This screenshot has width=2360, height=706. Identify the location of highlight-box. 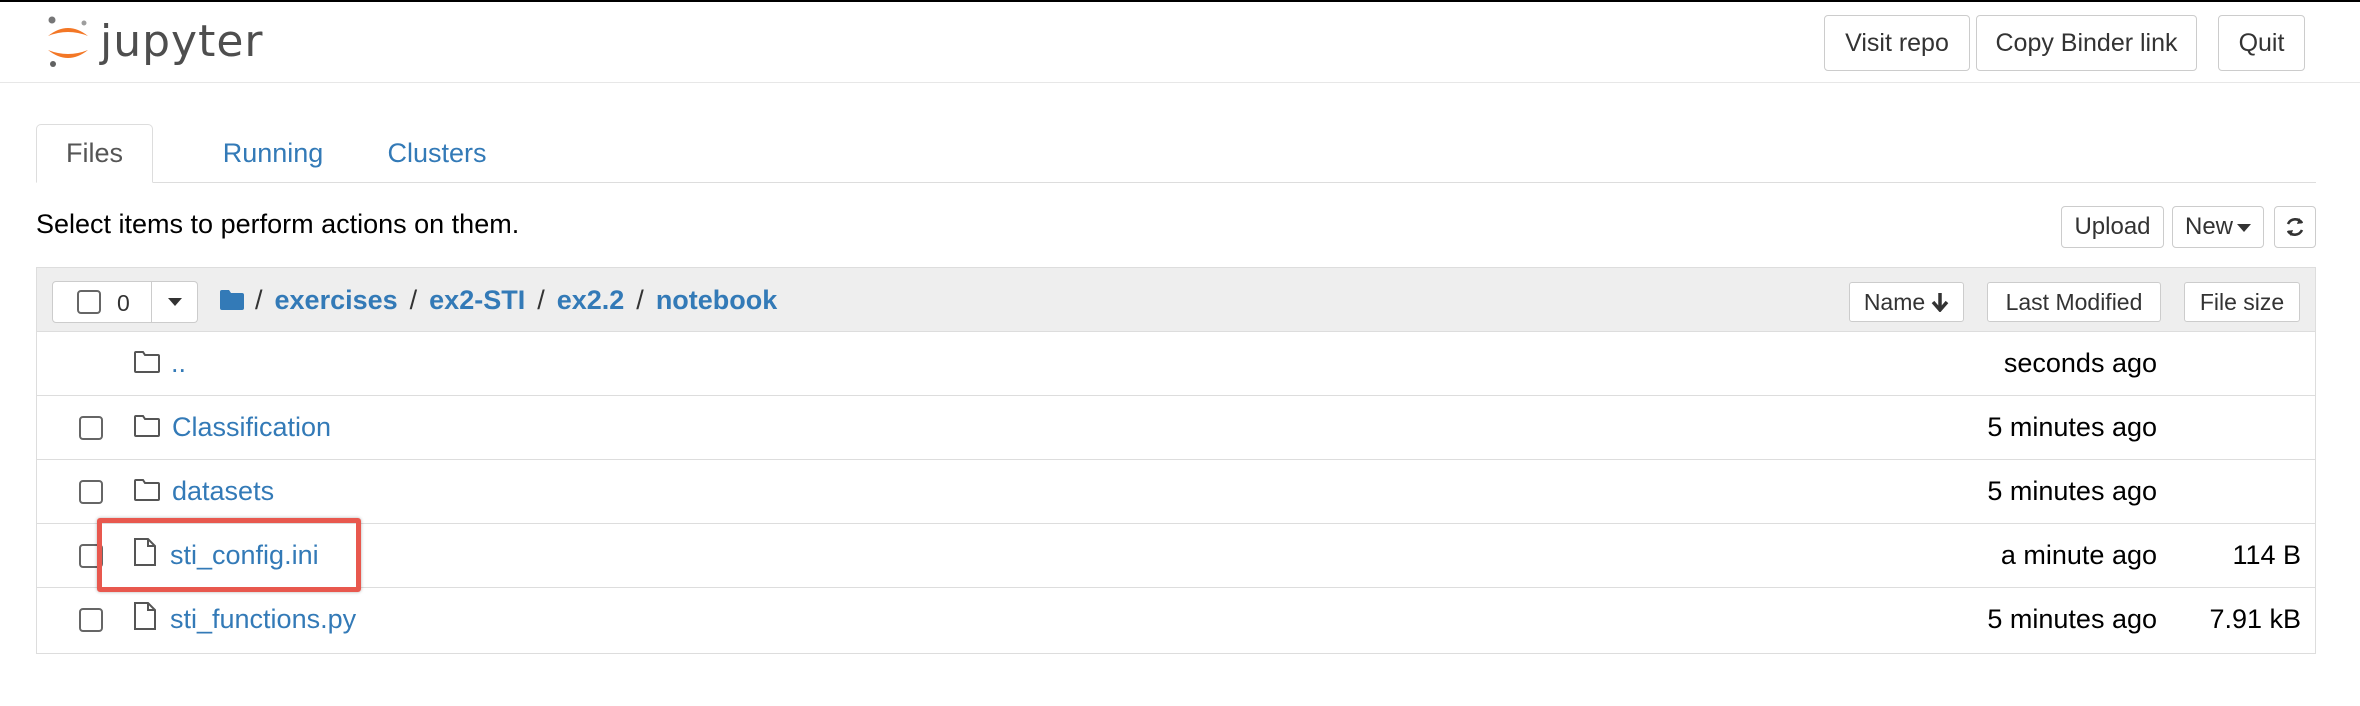
(229, 555).